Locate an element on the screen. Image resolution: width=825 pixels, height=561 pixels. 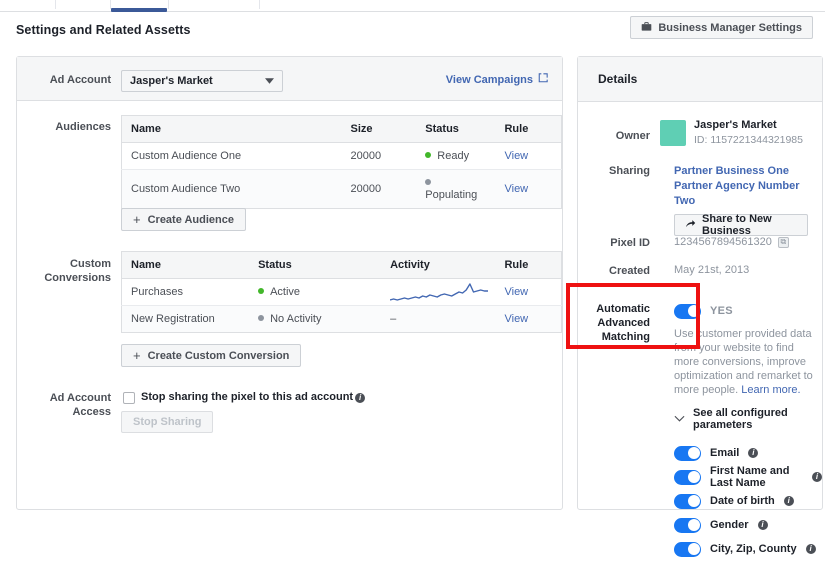
conversion-status: Active is located at coordinates (315, 292).